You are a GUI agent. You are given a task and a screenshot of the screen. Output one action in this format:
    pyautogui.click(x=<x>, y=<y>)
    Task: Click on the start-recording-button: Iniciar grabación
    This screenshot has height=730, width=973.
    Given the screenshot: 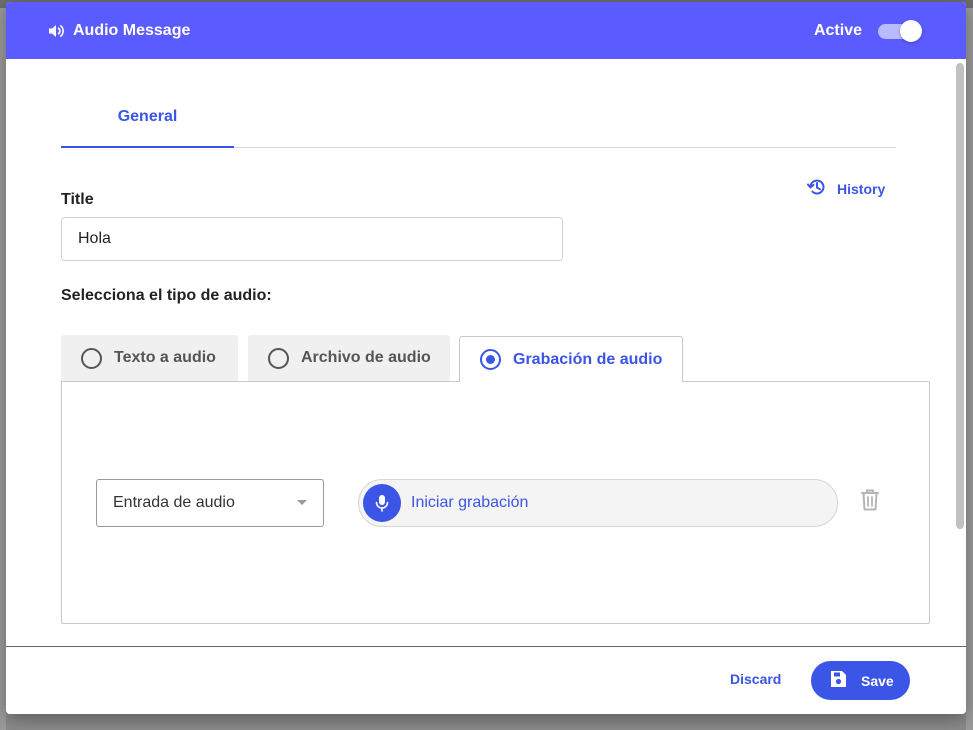 What is the action you would take?
    pyautogui.click(x=598, y=503)
    